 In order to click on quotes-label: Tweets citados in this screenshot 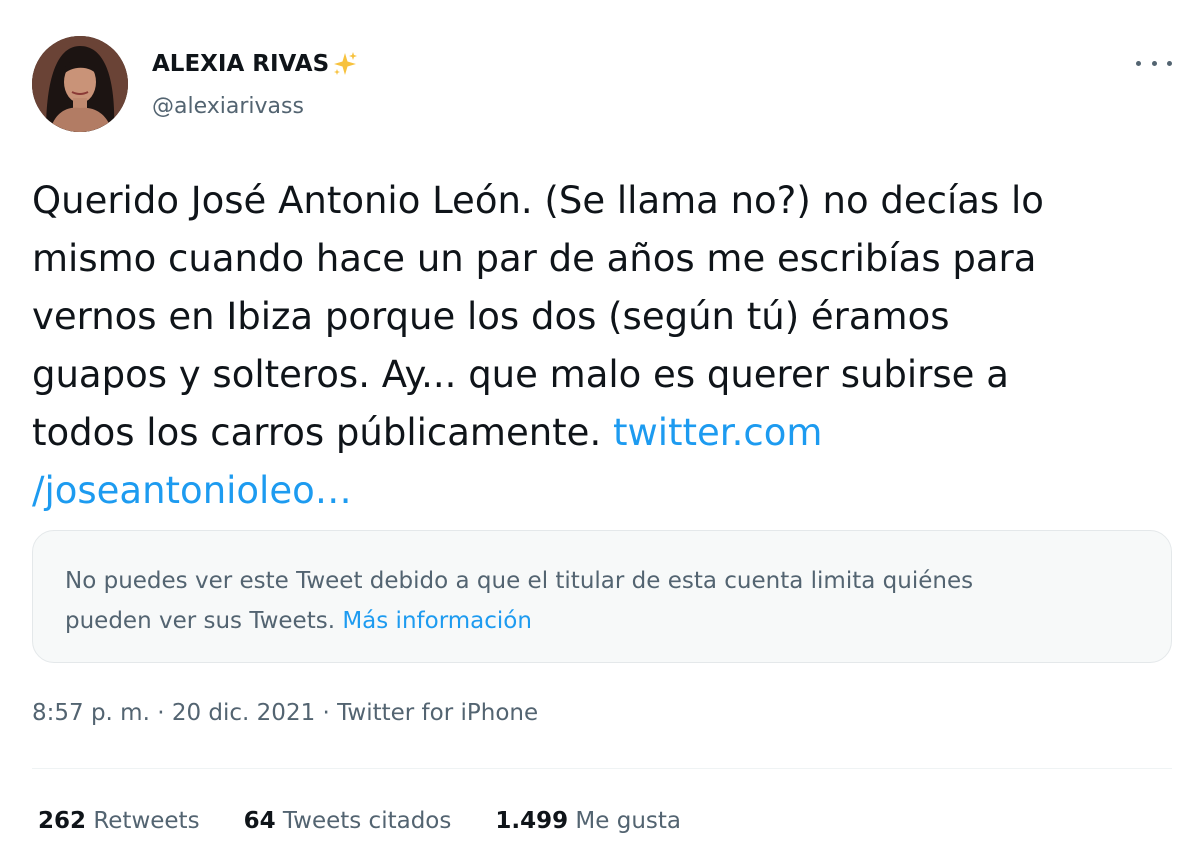, I will do `click(363, 821)`.